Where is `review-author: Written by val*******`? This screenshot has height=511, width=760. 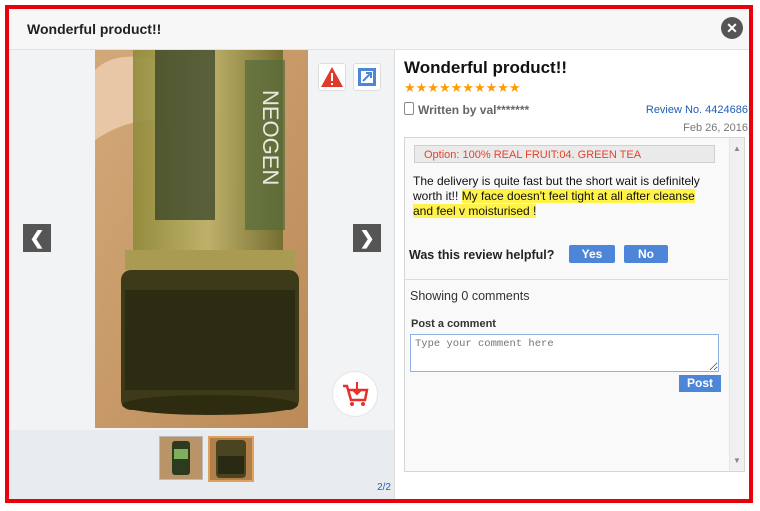
review-author: Written by val******* is located at coordinates (466, 109).